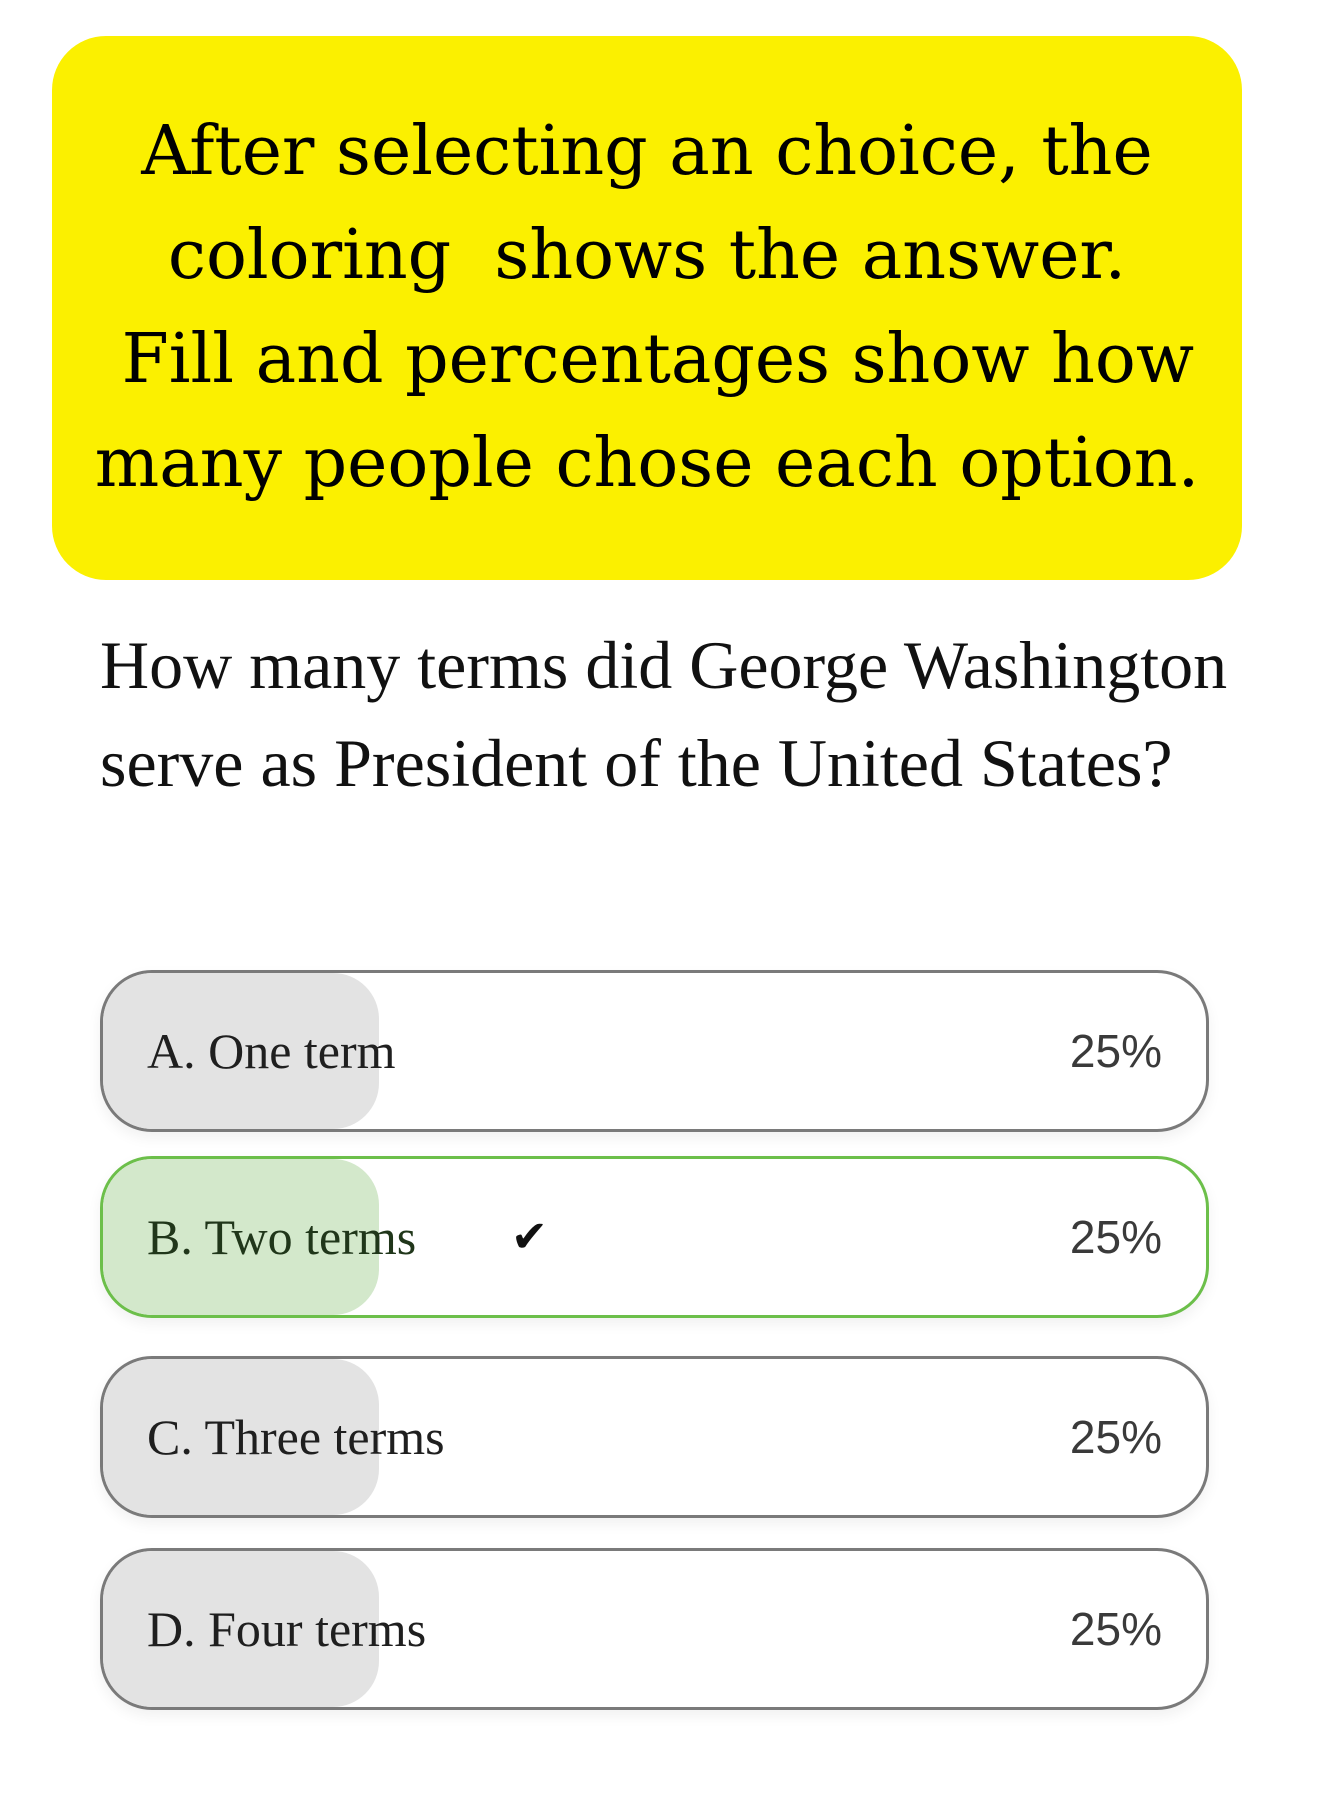 This screenshot has width=1320, height=1800. What do you see at coordinates (654, 1237) in the screenshot?
I see `option-b: B. Two terms ✔ 25%` at bounding box center [654, 1237].